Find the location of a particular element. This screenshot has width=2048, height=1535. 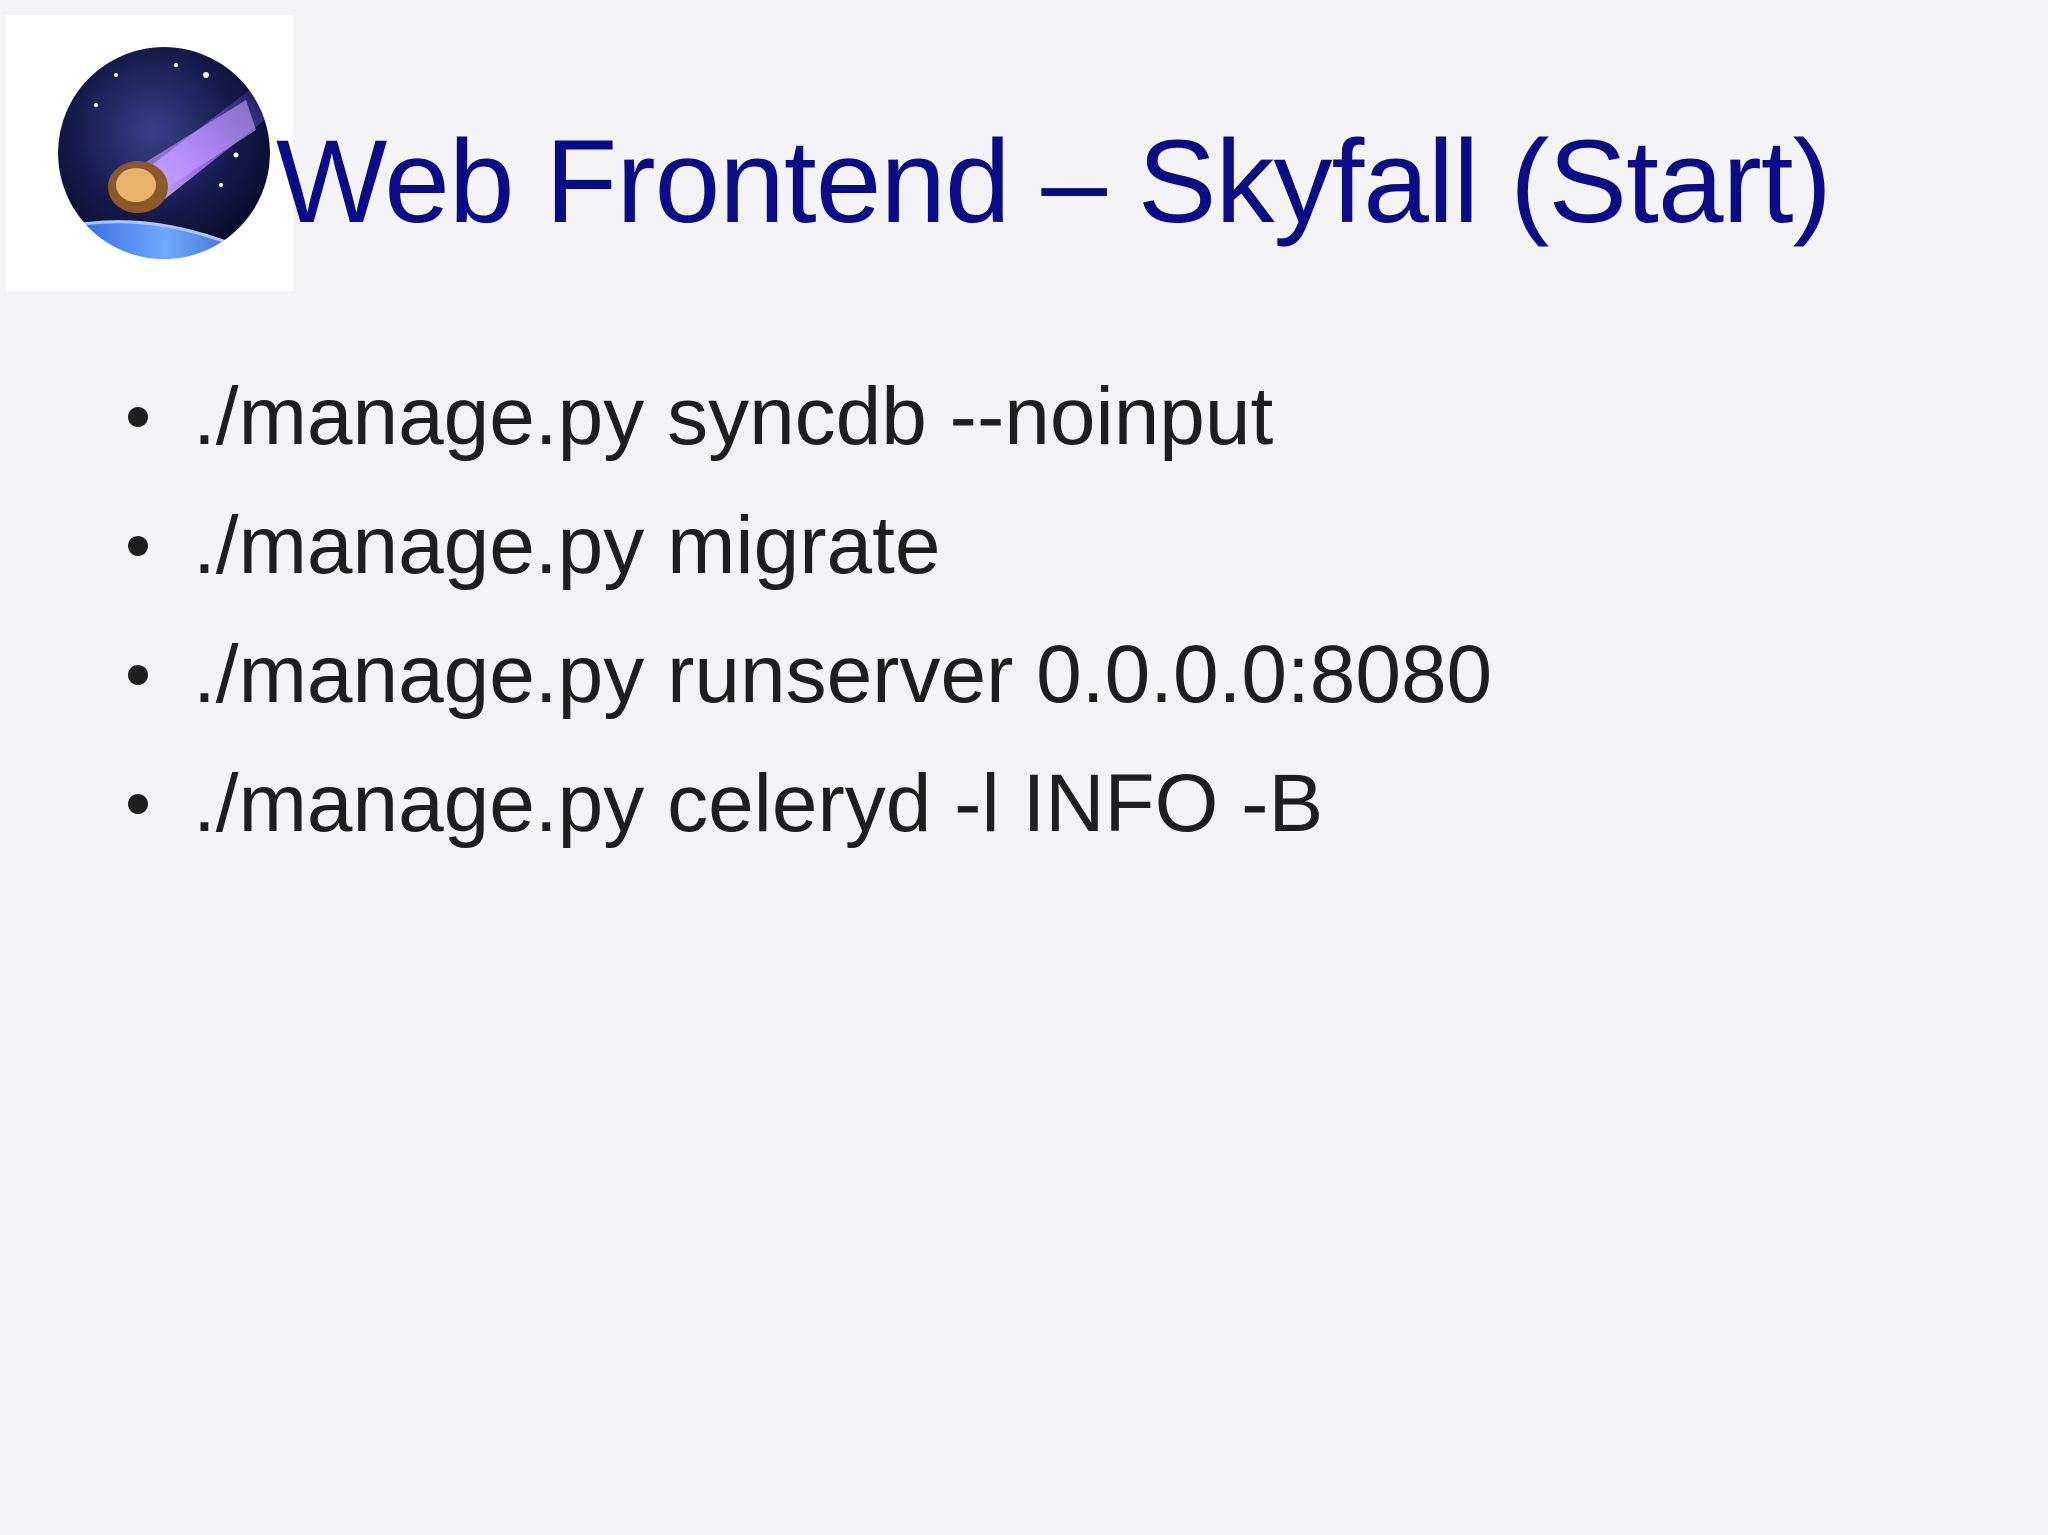

meteor-icon is located at coordinates (164, 153).